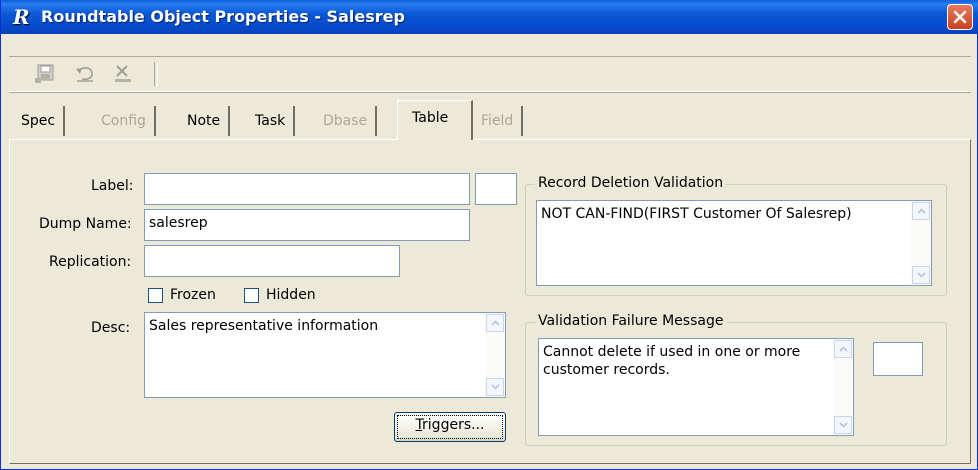 This screenshot has width=978, height=470. I want to click on roundtable-app-icon: R, so click(21, 17).